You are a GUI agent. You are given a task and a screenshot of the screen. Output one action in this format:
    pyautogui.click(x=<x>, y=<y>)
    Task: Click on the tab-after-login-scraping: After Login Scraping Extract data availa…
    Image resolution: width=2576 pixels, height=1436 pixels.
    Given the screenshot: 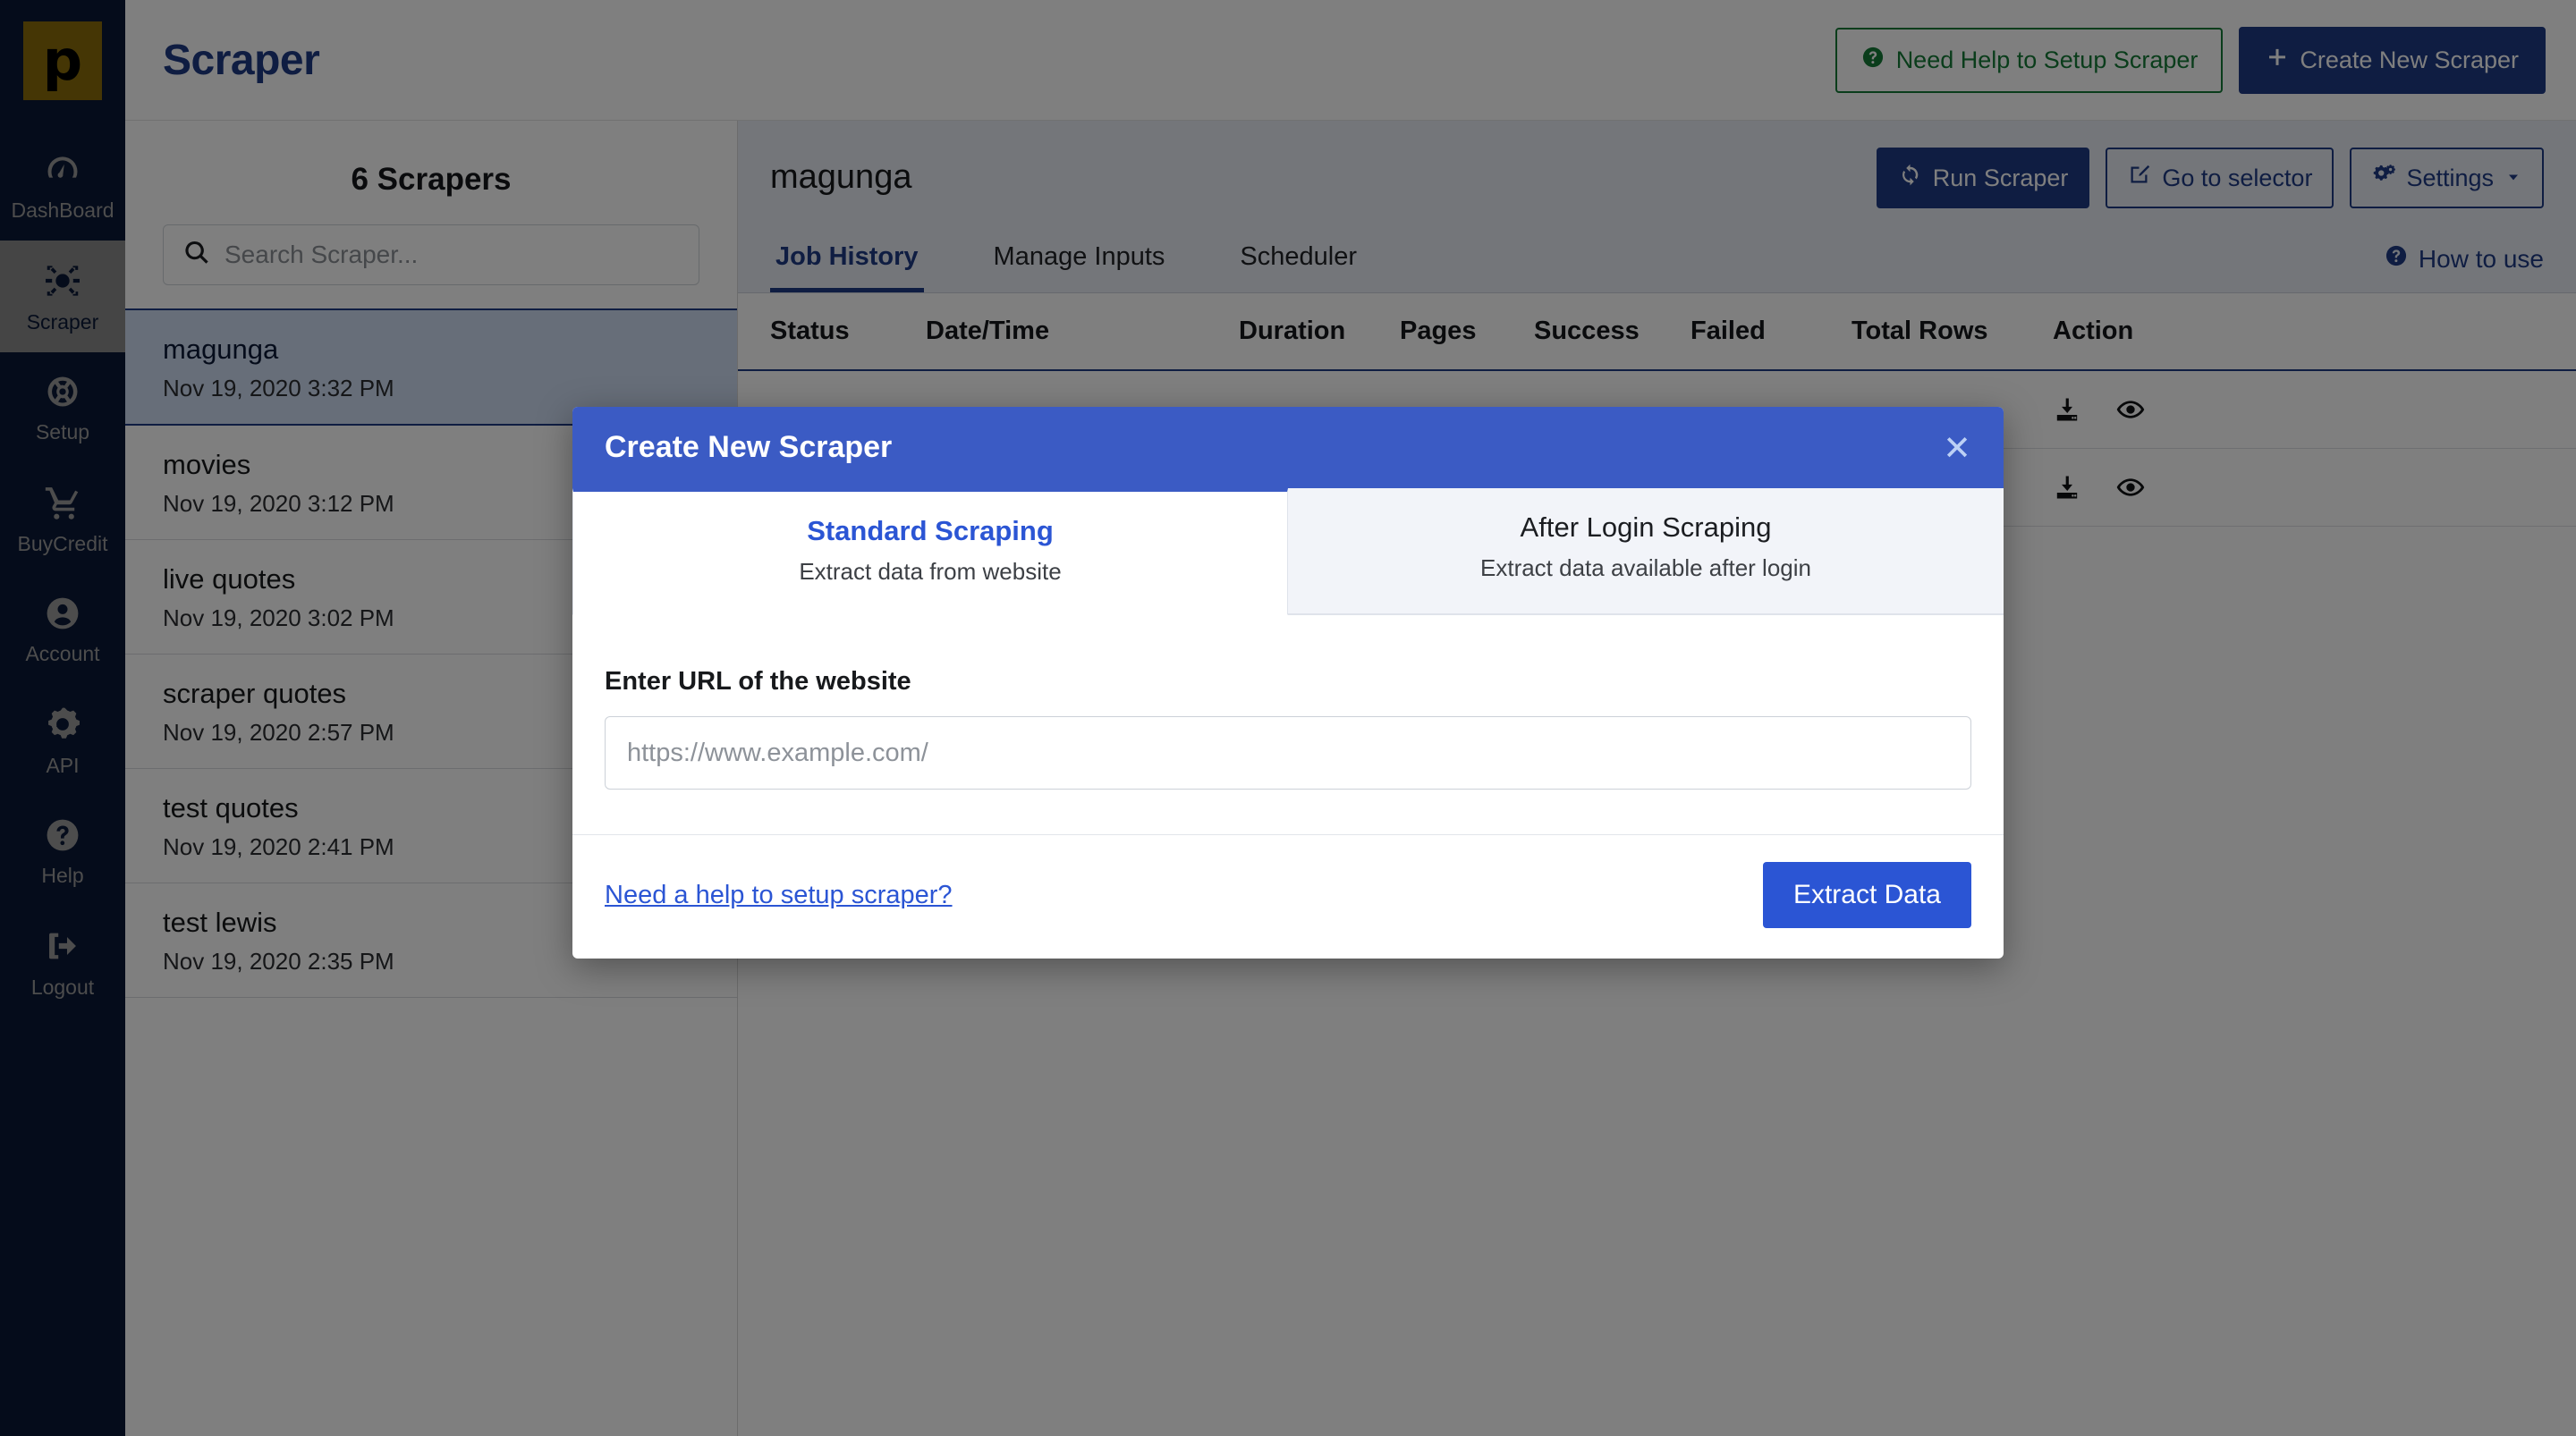 What is the action you would take?
    pyautogui.click(x=1646, y=551)
    